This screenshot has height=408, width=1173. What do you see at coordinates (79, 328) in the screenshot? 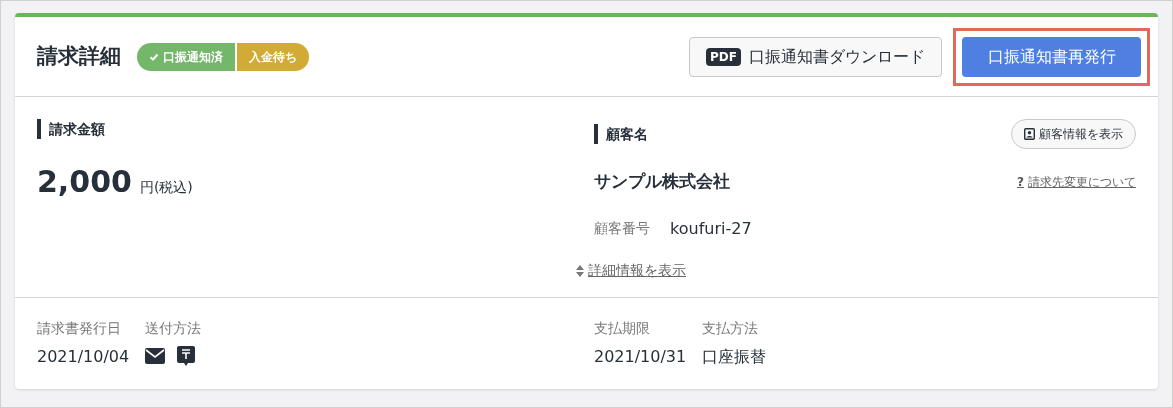
I see `field-label: 請求書発行日` at bounding box center [79, 328].